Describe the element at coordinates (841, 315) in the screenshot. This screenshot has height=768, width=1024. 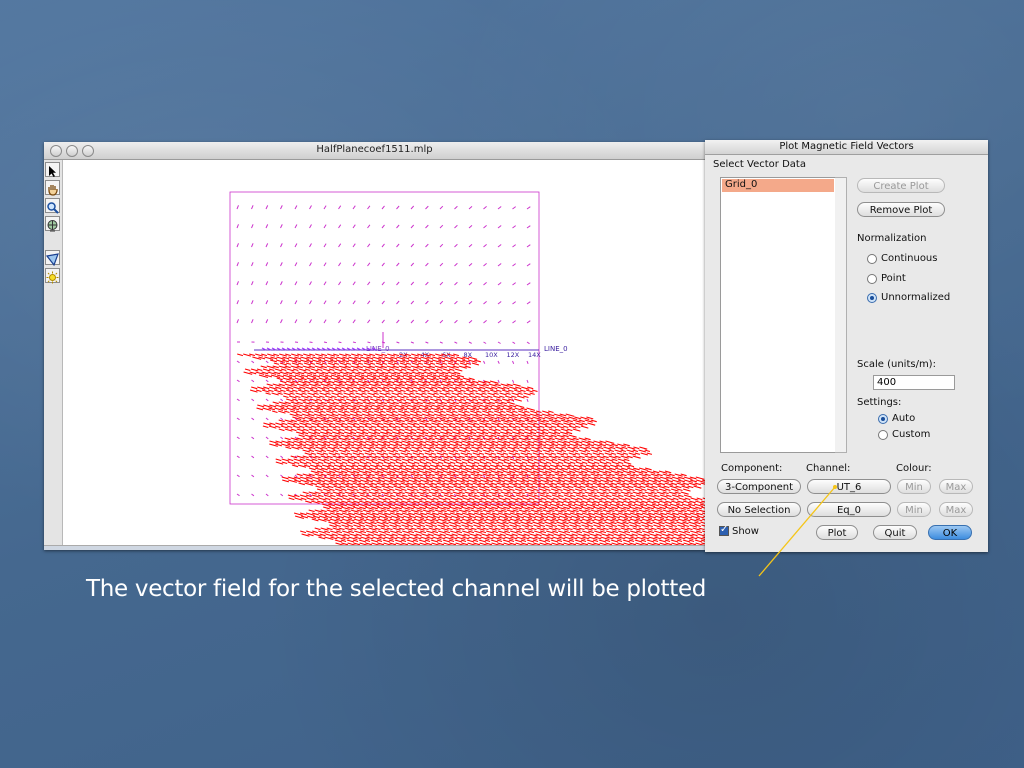
I see `list-scrollbar` at that location.